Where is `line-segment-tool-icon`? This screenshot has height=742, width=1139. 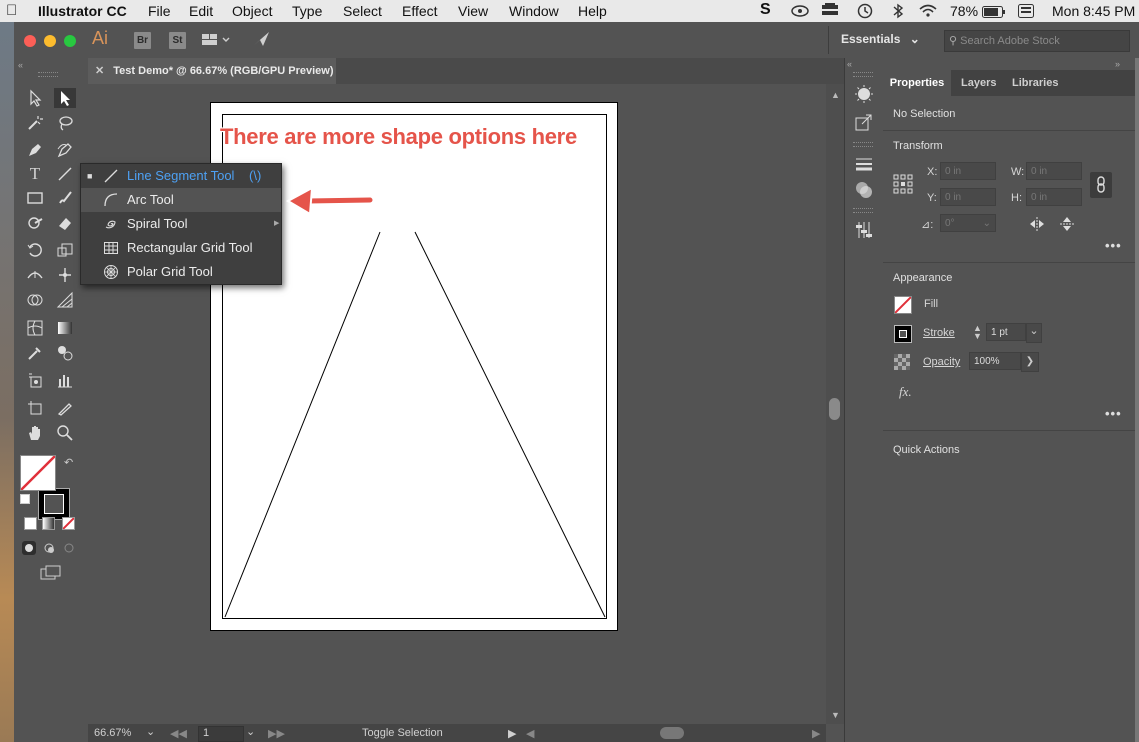
line-segment-tool-icon is located at coordinates (65, 174).